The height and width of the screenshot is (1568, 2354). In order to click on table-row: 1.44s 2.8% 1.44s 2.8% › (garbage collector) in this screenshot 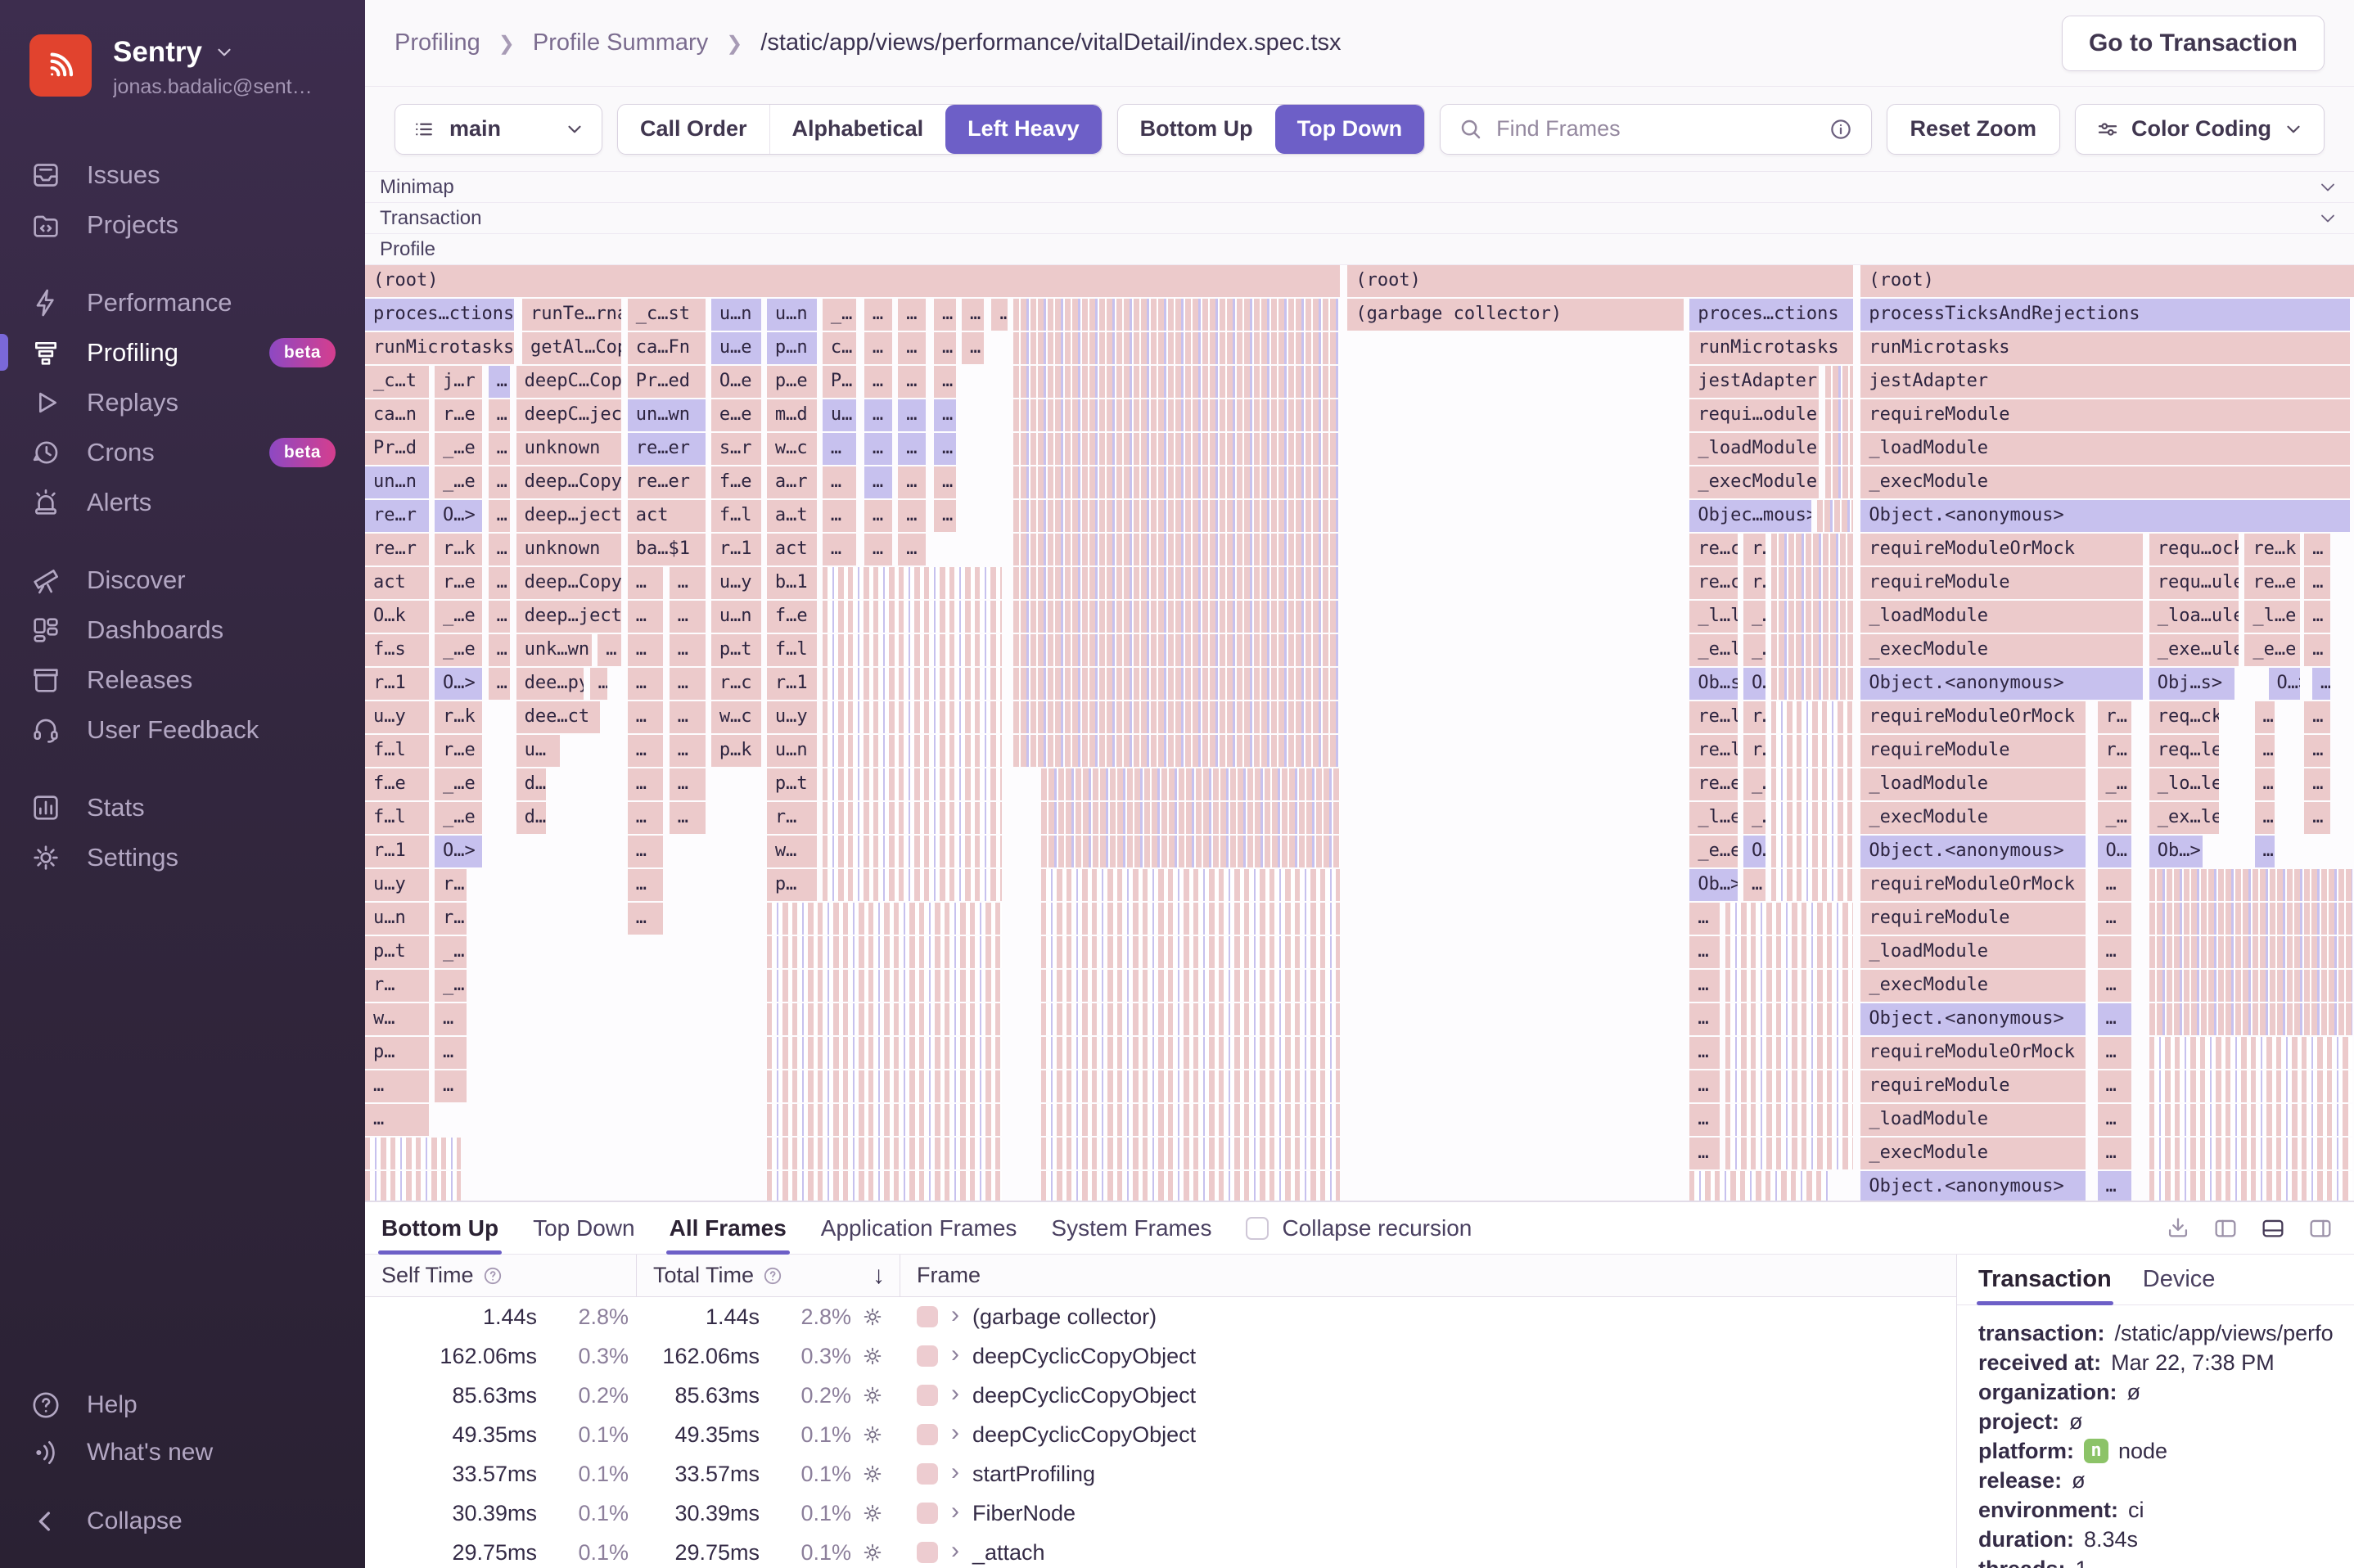, I will do `click(1160, 1316)`.